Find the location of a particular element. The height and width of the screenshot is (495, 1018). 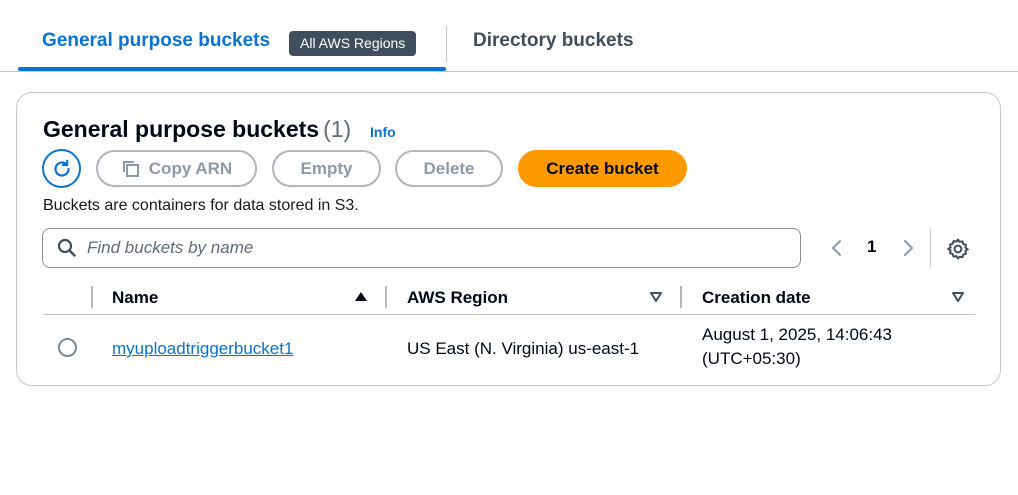

creation-date-line1: August 1, 2025, 14:06:43 is located at coordinates (797, 334).